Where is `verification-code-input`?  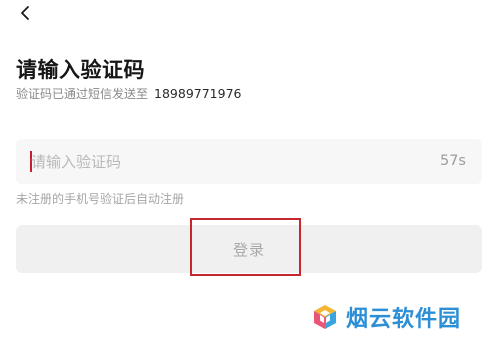 verification-code-input is located at coordinates (221, 161).